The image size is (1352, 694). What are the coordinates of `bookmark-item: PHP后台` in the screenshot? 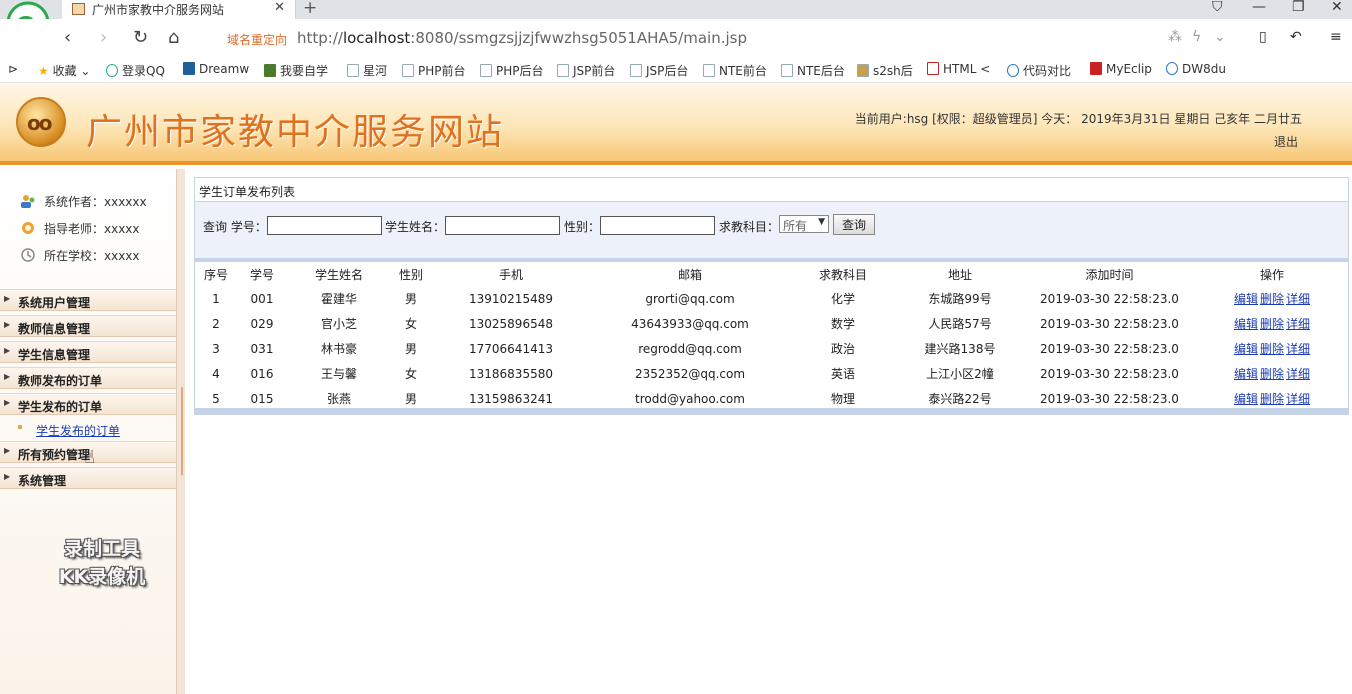 It's located at (512, 70).